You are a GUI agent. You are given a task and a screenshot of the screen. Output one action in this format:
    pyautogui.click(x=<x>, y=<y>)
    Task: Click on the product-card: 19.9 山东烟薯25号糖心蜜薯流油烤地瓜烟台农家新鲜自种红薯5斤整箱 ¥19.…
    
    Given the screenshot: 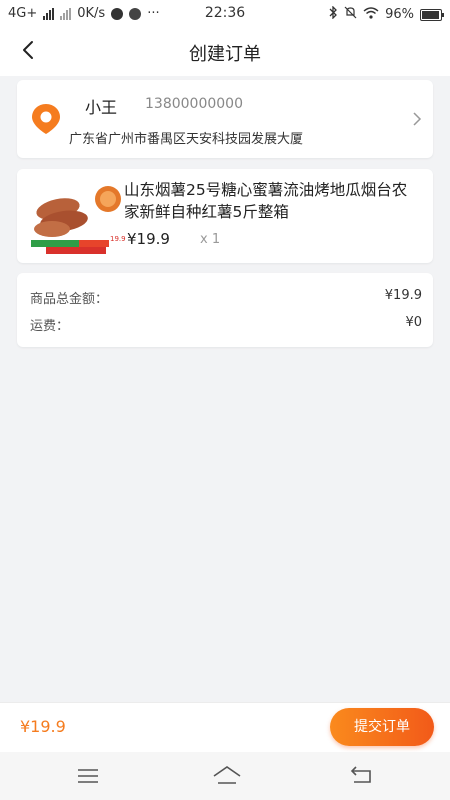 What is the action you would take?
    pyautogui.click(x=225, y=216)
    